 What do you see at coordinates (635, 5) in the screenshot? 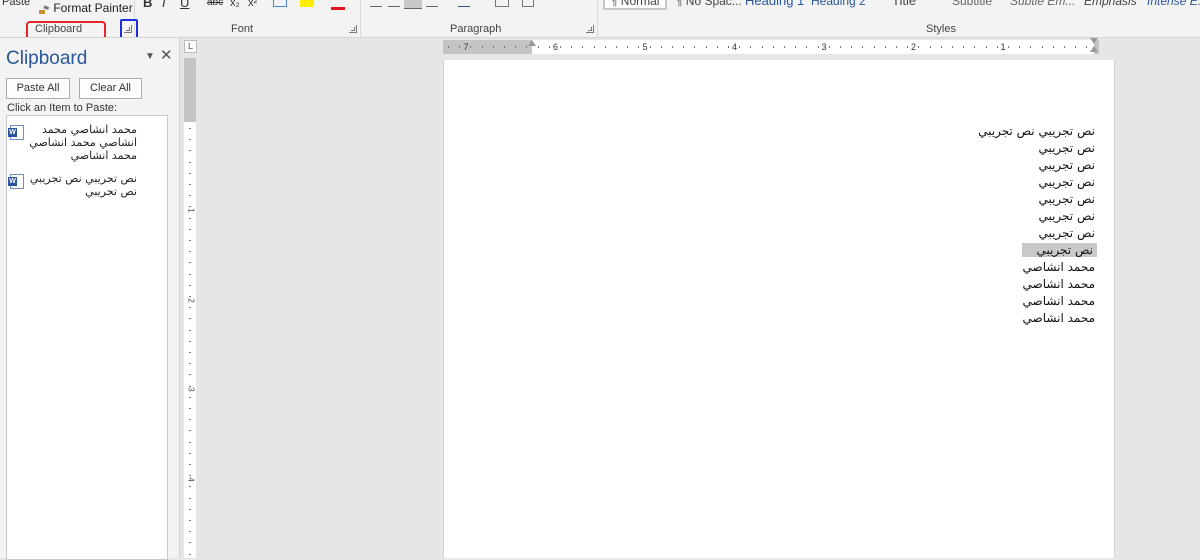
I see `style-normal: ¶ Normal` at bounding box center [635, 5].